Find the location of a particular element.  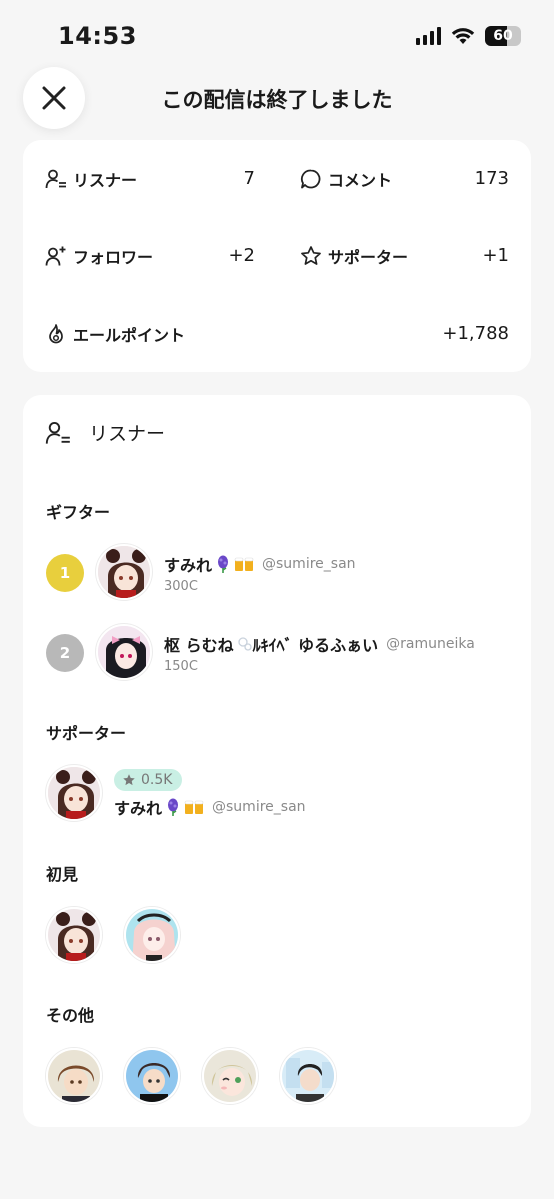

others-title: その他 is located at coordinates (70, 1015).